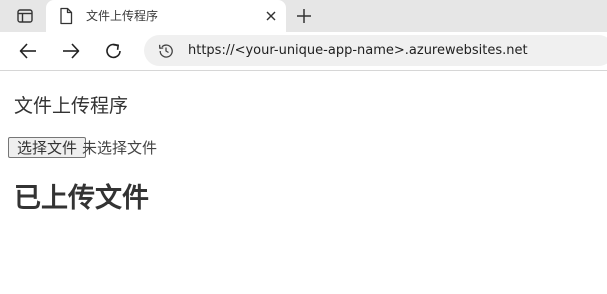 Image resolution: width=607 pixels, height=294 pixels. I want to click on arrow-right-icon, so click(71, 51).